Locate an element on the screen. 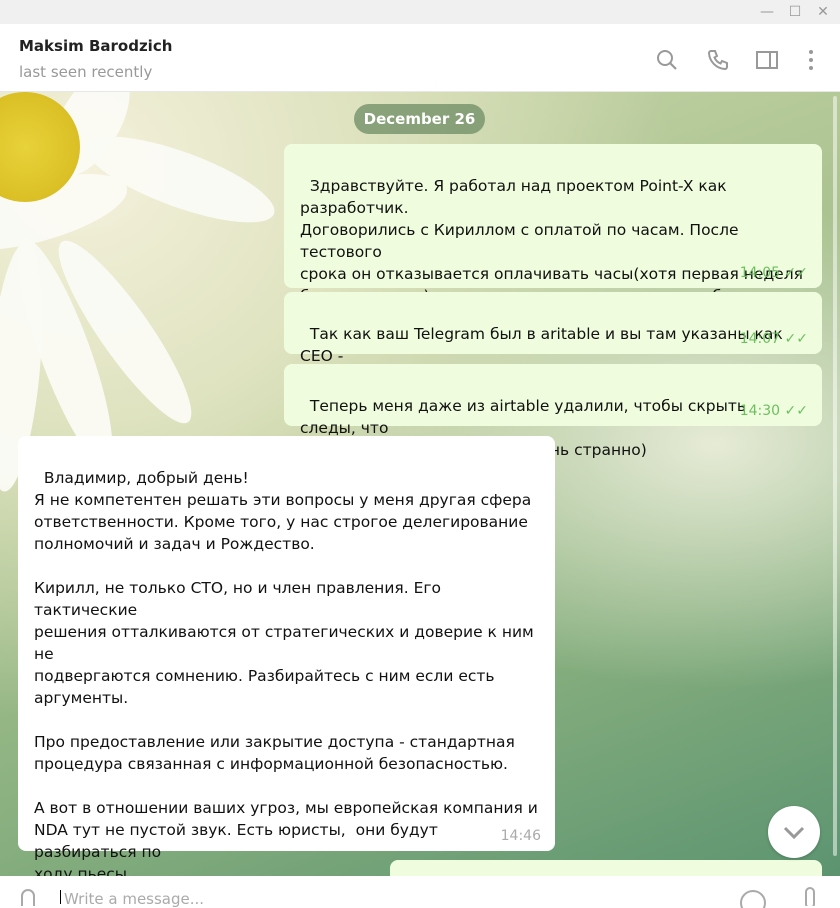 The width and height of the screenshot is (840, 908). chat-header: Maksim Barodzich last seen recently is located at coordinates (420, 58).